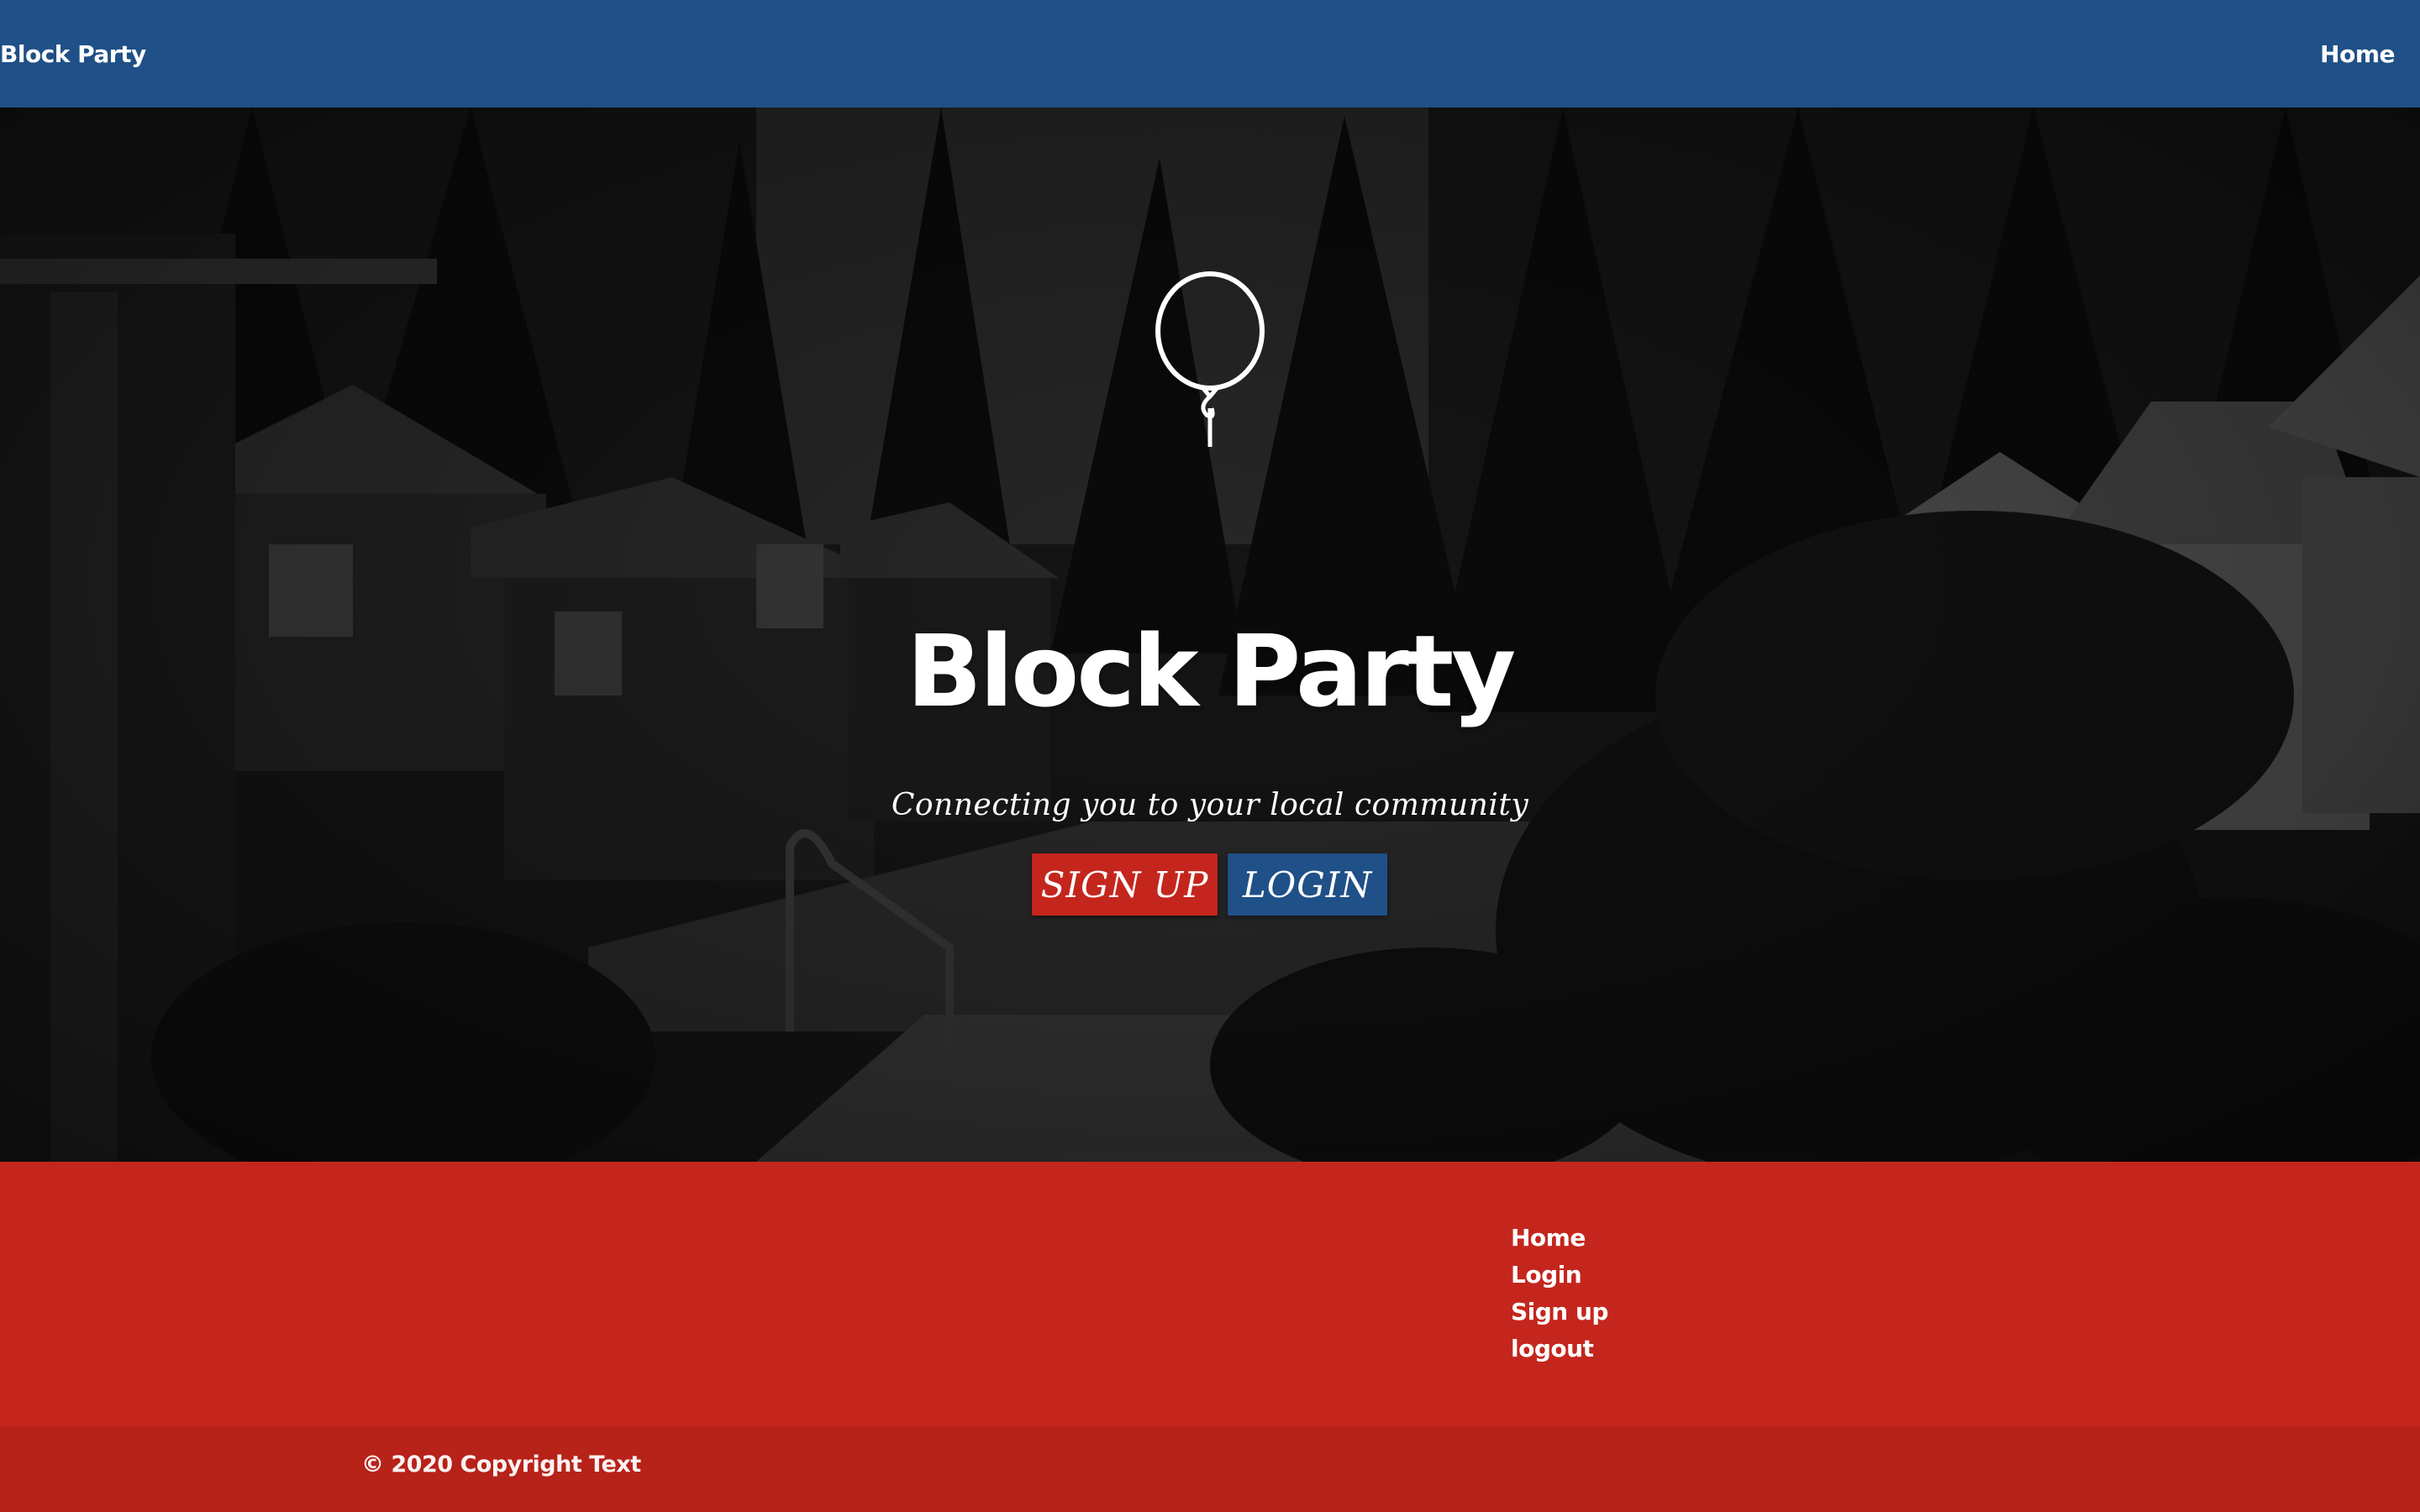 The image size is (2420, 1512). What do you see at coordinates (73, 54) in the screenshot?
I see `brand-link: Block Party` at bounding box center [73, 54].